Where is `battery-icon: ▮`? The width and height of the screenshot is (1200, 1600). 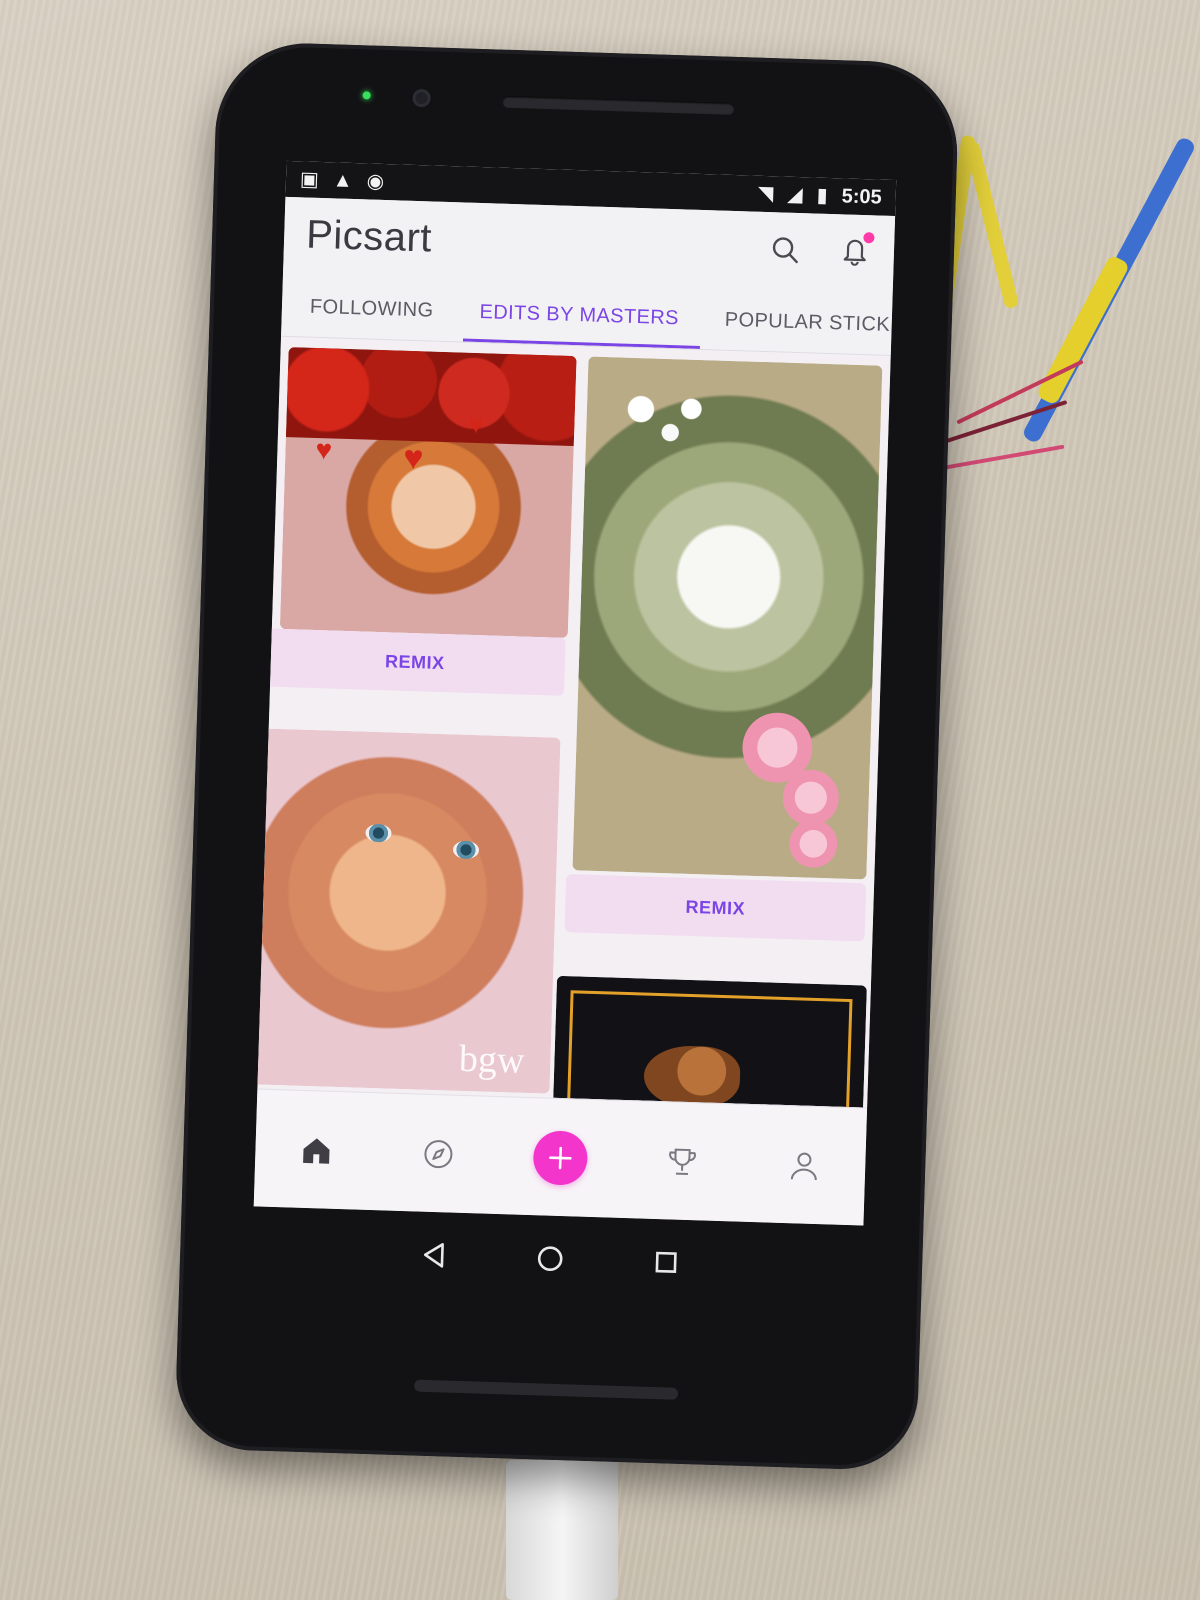 battery-icon: ▮ is located at coordinates (822, 195).